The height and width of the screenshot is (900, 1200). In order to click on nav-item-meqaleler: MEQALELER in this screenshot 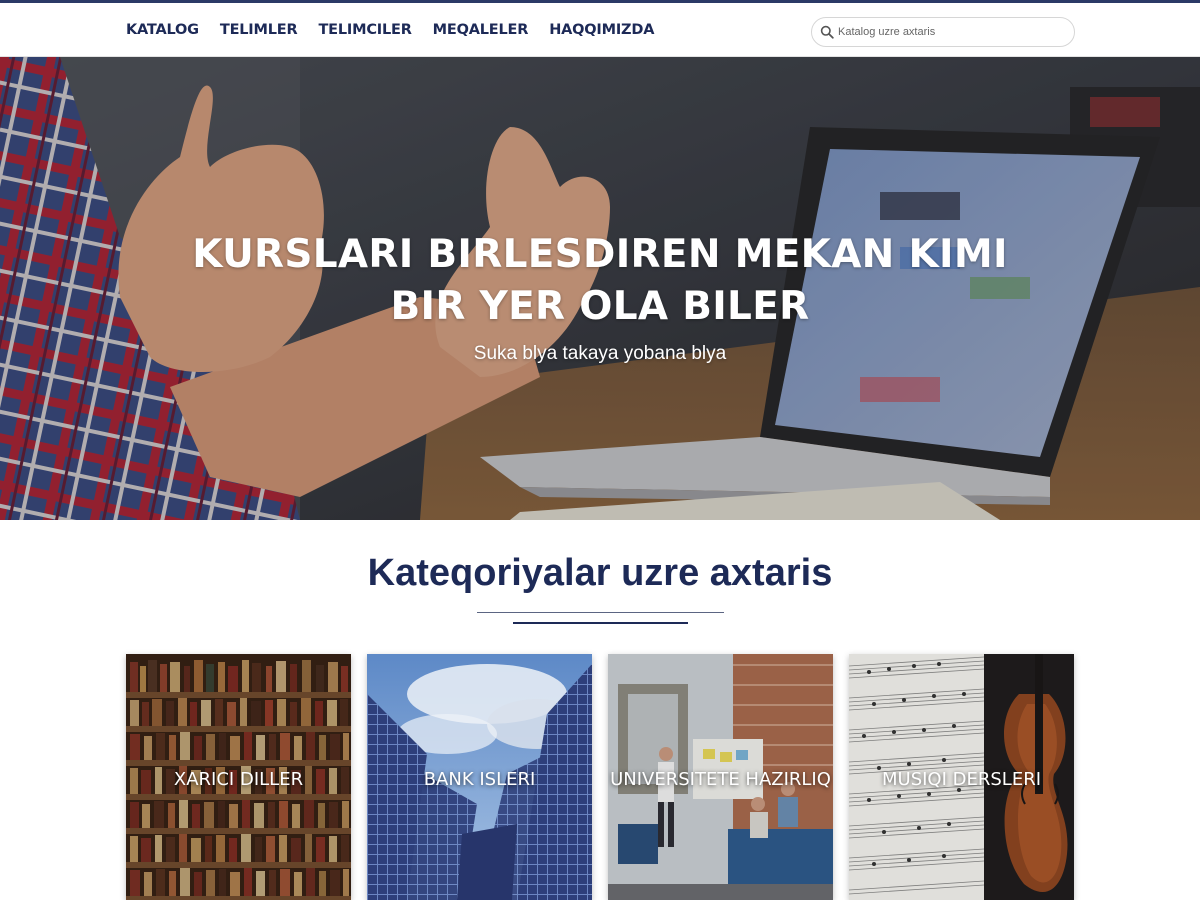, I will do `click(481, 30)`.